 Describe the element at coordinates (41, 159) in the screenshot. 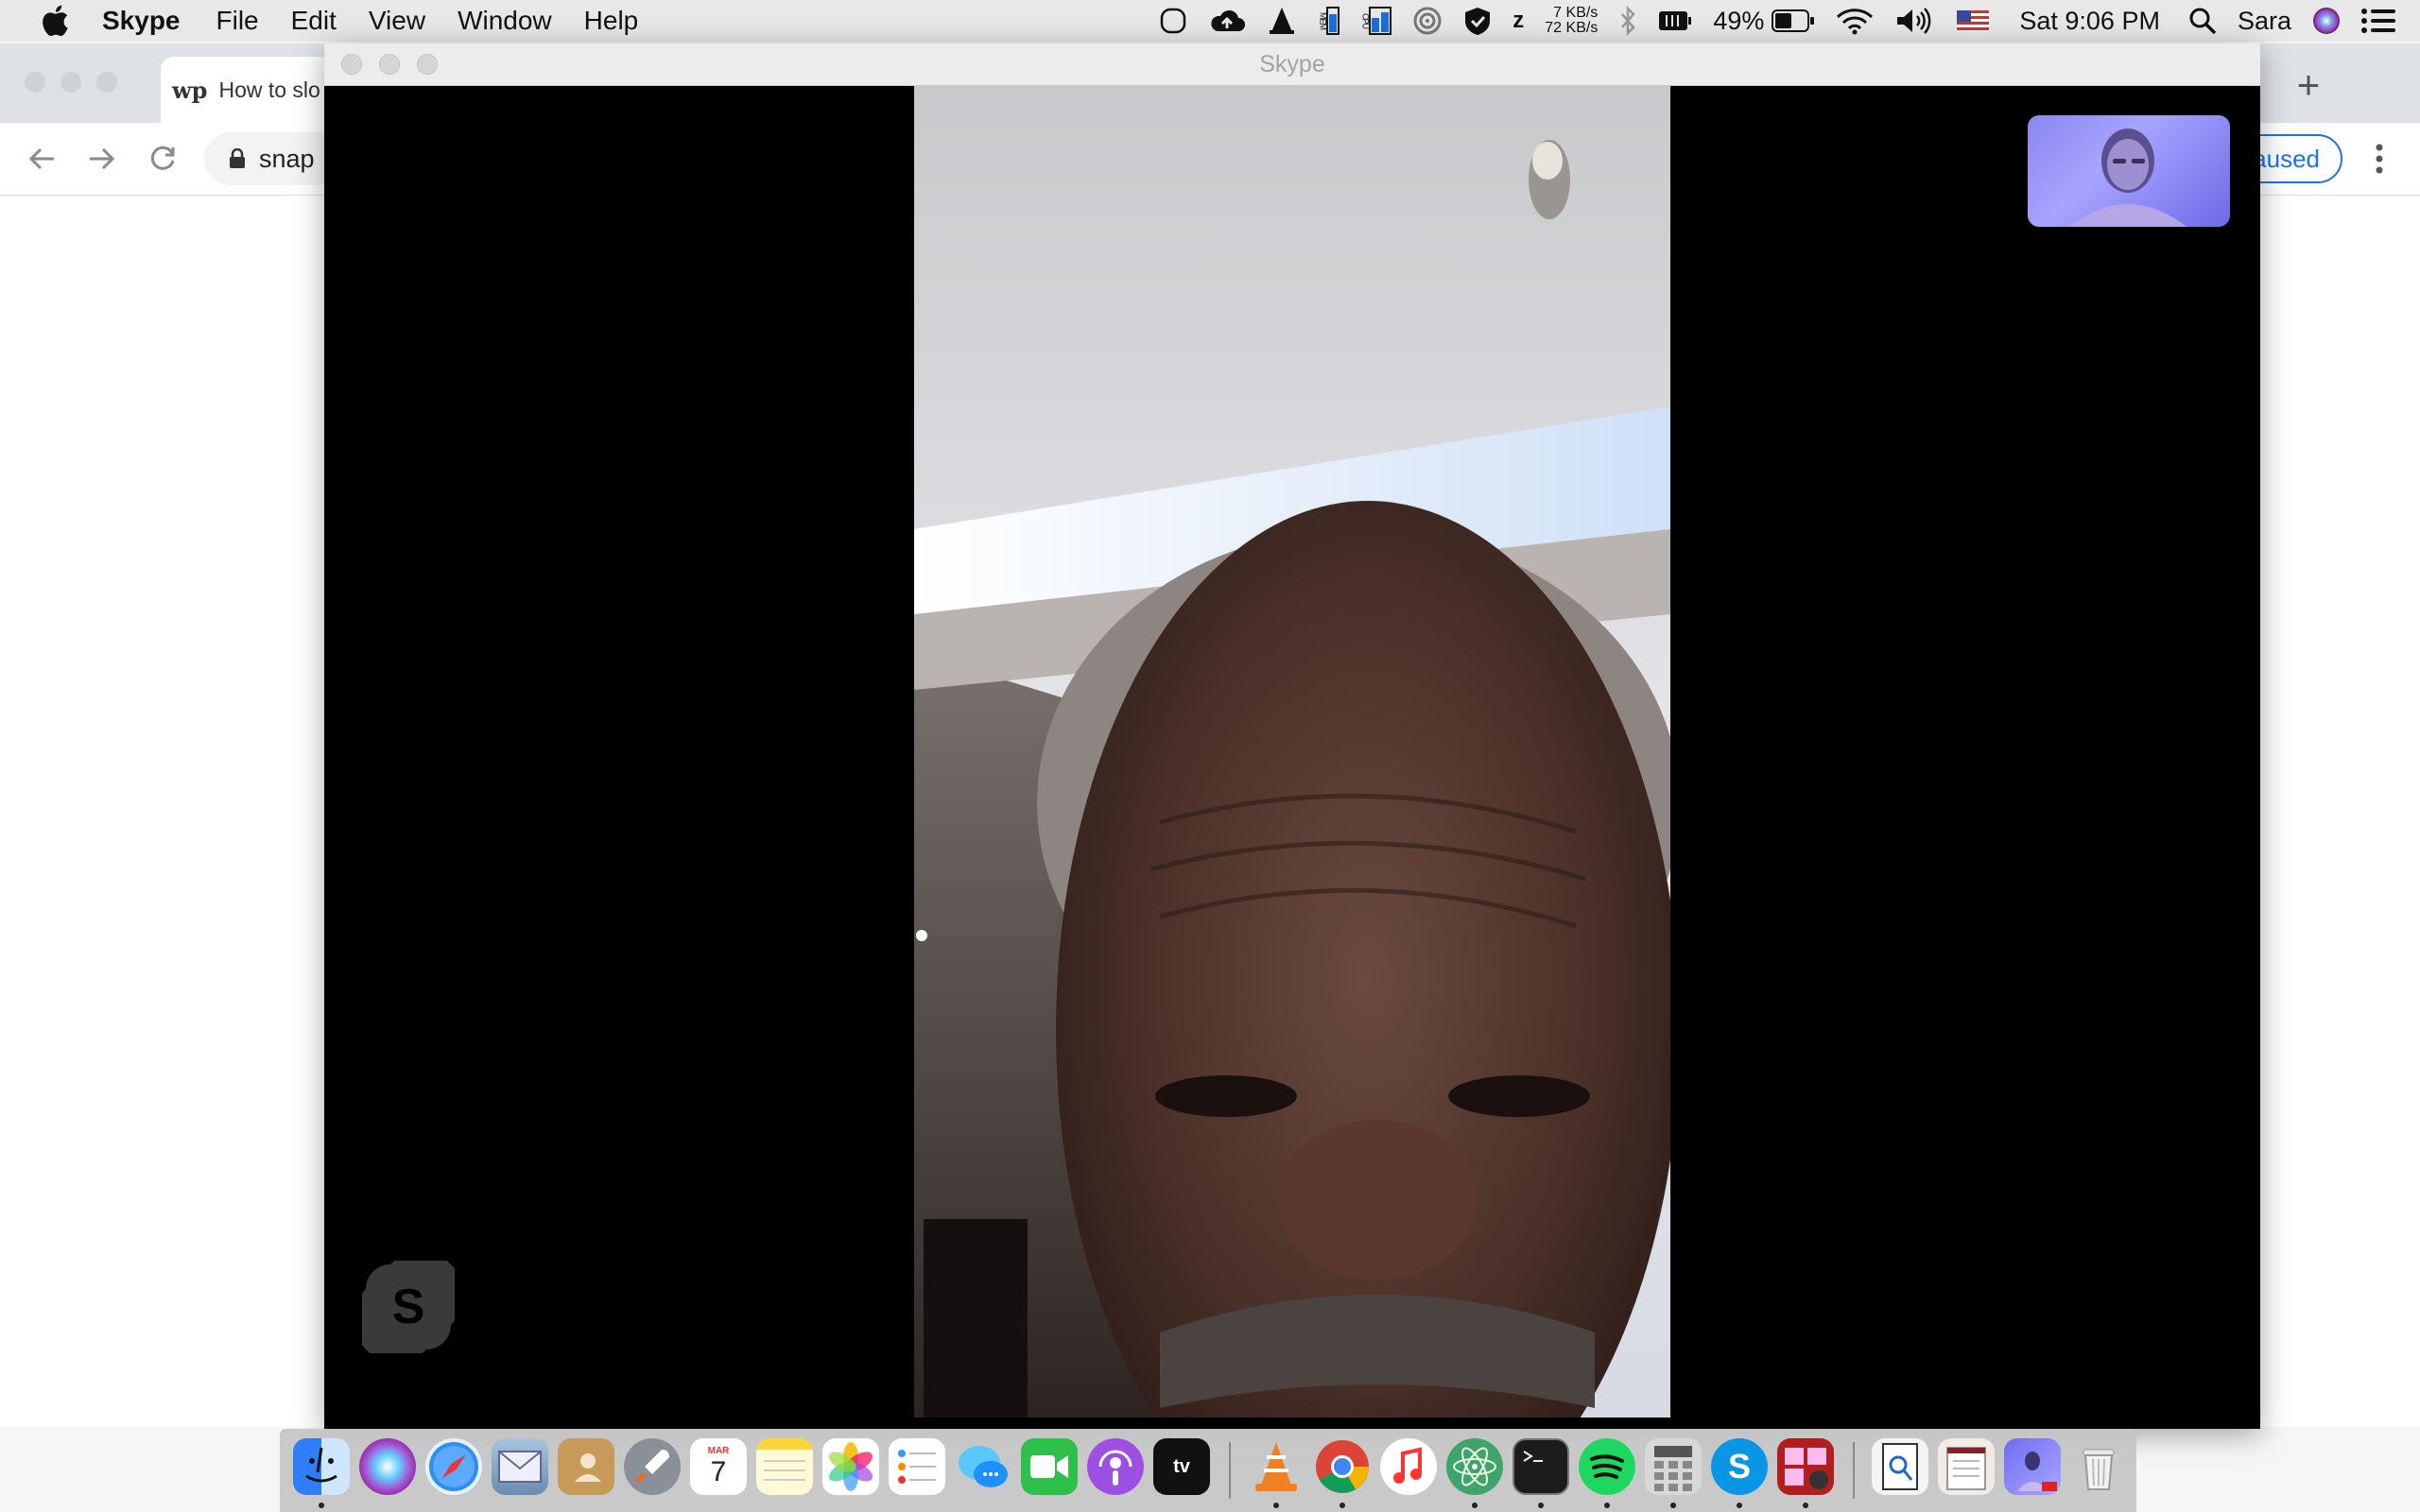

I see `back-arrow-icon` at that location.